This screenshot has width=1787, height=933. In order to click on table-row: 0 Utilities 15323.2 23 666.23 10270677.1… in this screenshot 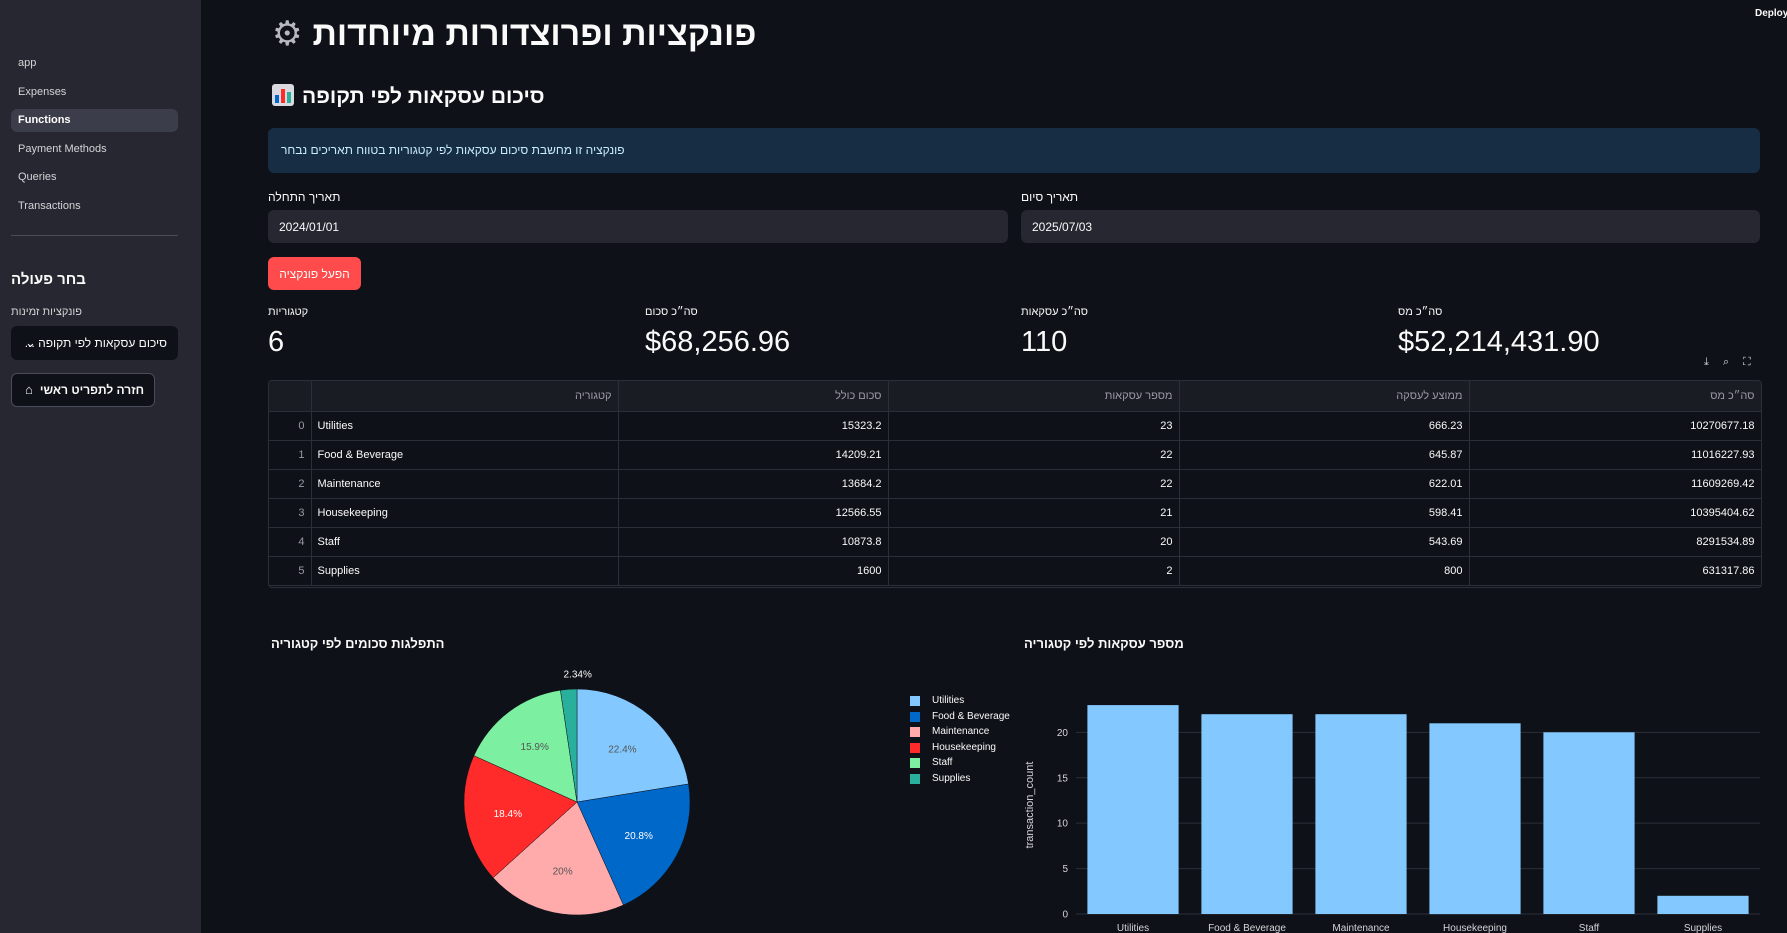, I will do `click(1015, 426)`.